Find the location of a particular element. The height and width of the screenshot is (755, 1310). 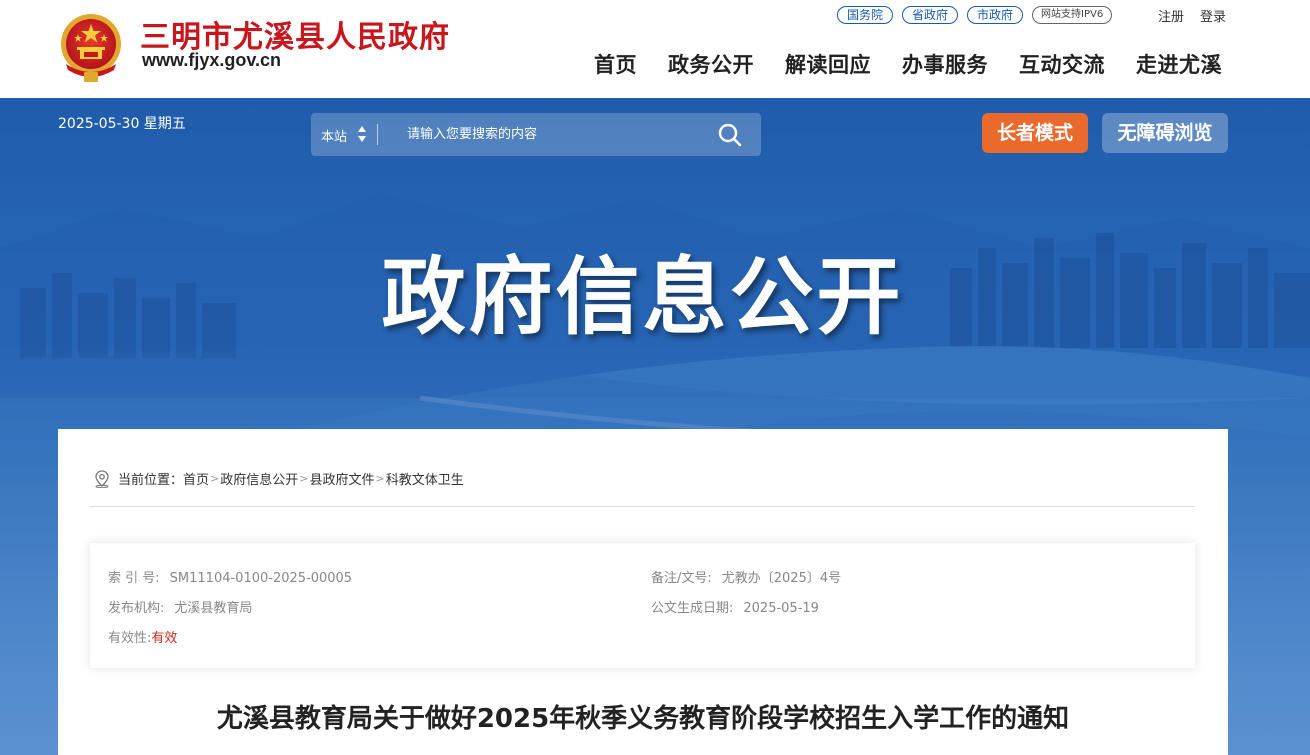

meta-publisher-label: 发布机构: is located at coordinates (136, 608).